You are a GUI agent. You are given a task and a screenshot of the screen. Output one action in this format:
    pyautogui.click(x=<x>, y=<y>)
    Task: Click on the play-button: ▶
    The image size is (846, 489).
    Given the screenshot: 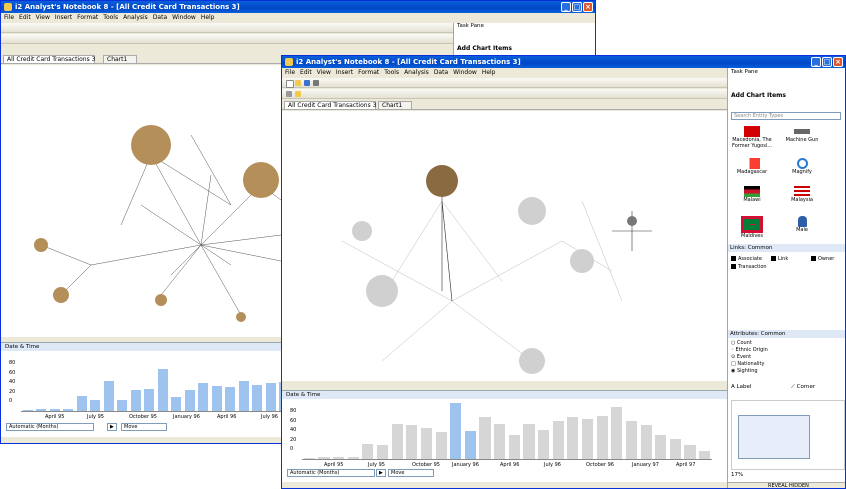 What is the action you would take?
    pyautogui.click(x=112, y=427)
    